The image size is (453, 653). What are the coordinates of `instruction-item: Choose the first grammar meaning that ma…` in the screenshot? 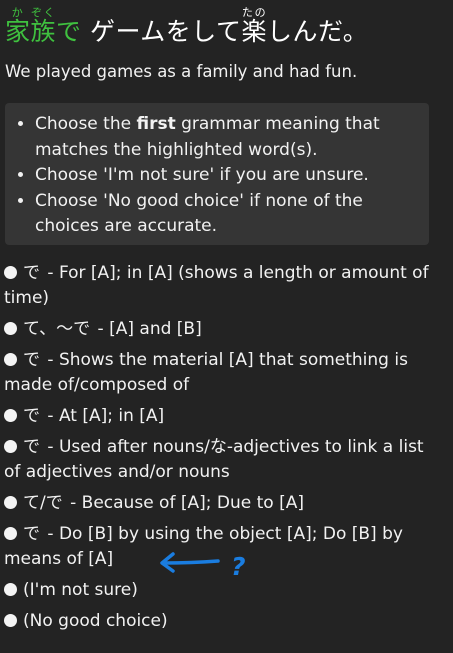 It's located at (227, 137).